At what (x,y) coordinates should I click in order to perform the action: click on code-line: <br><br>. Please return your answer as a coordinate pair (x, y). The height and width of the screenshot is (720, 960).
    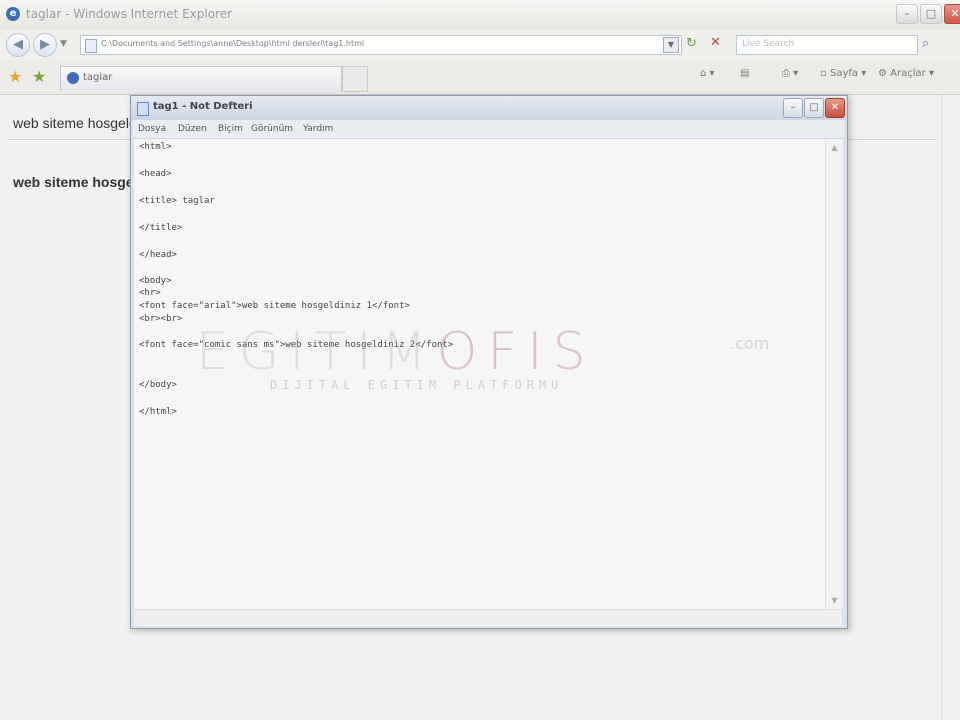
    Looking at the image, I should click on (161, 319).